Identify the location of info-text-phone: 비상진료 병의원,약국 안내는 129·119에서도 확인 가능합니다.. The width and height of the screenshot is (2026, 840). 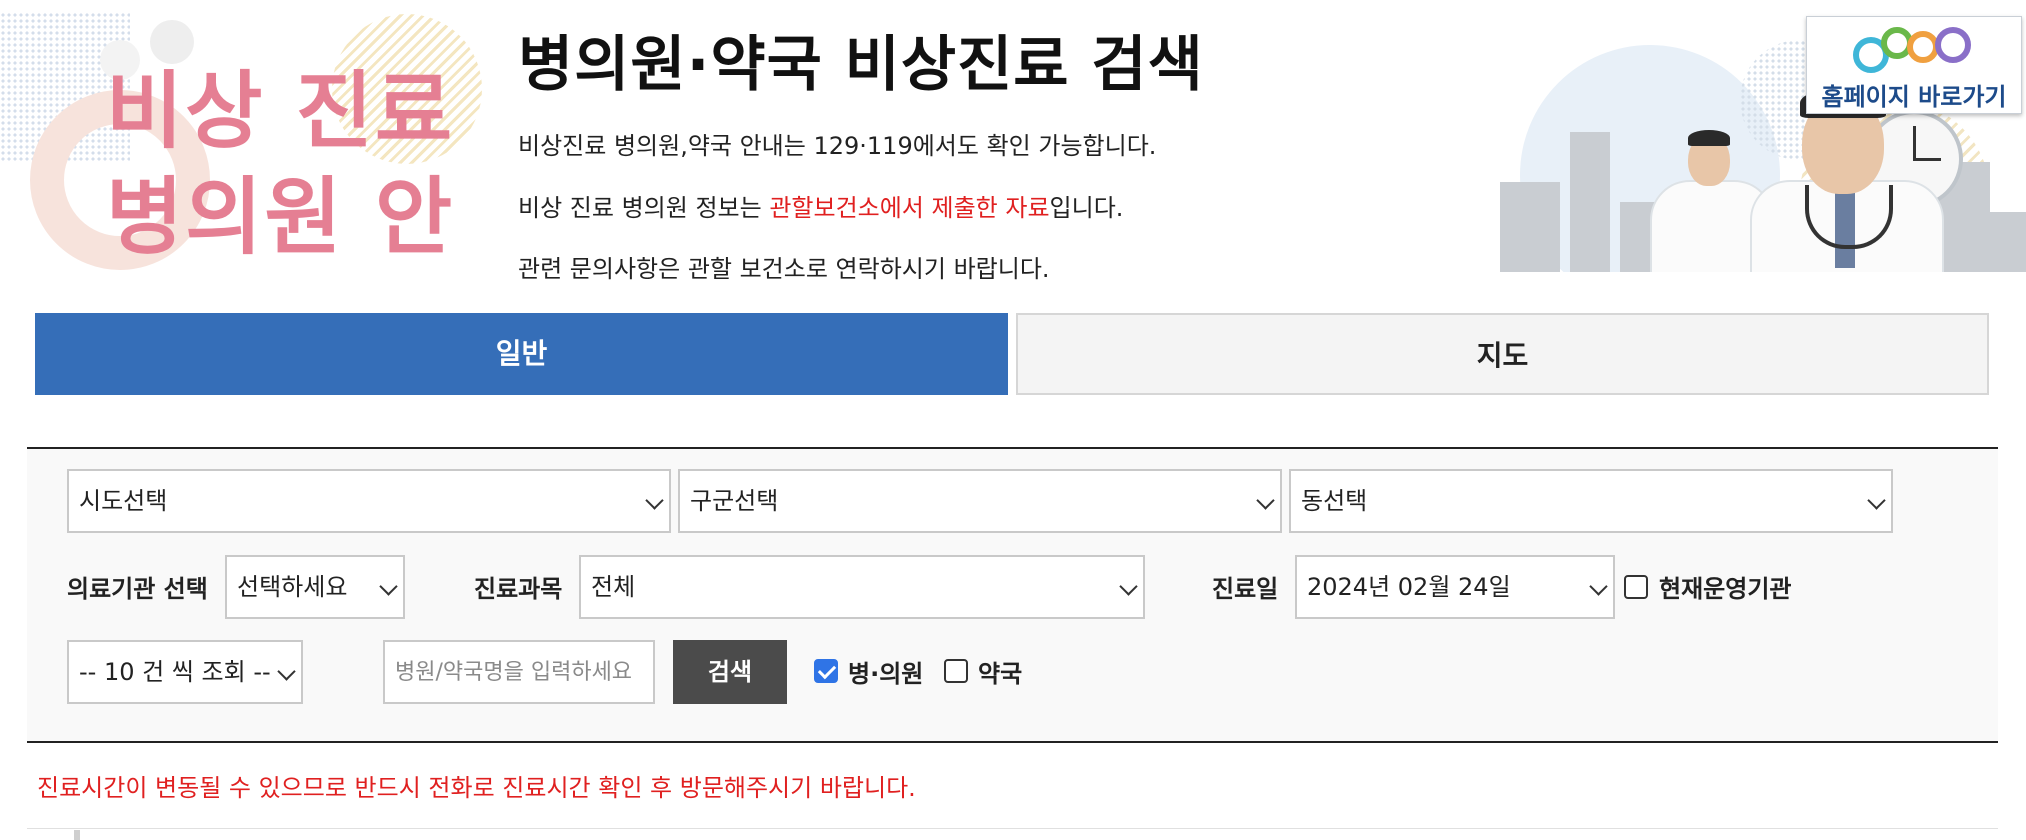
(837, 146).